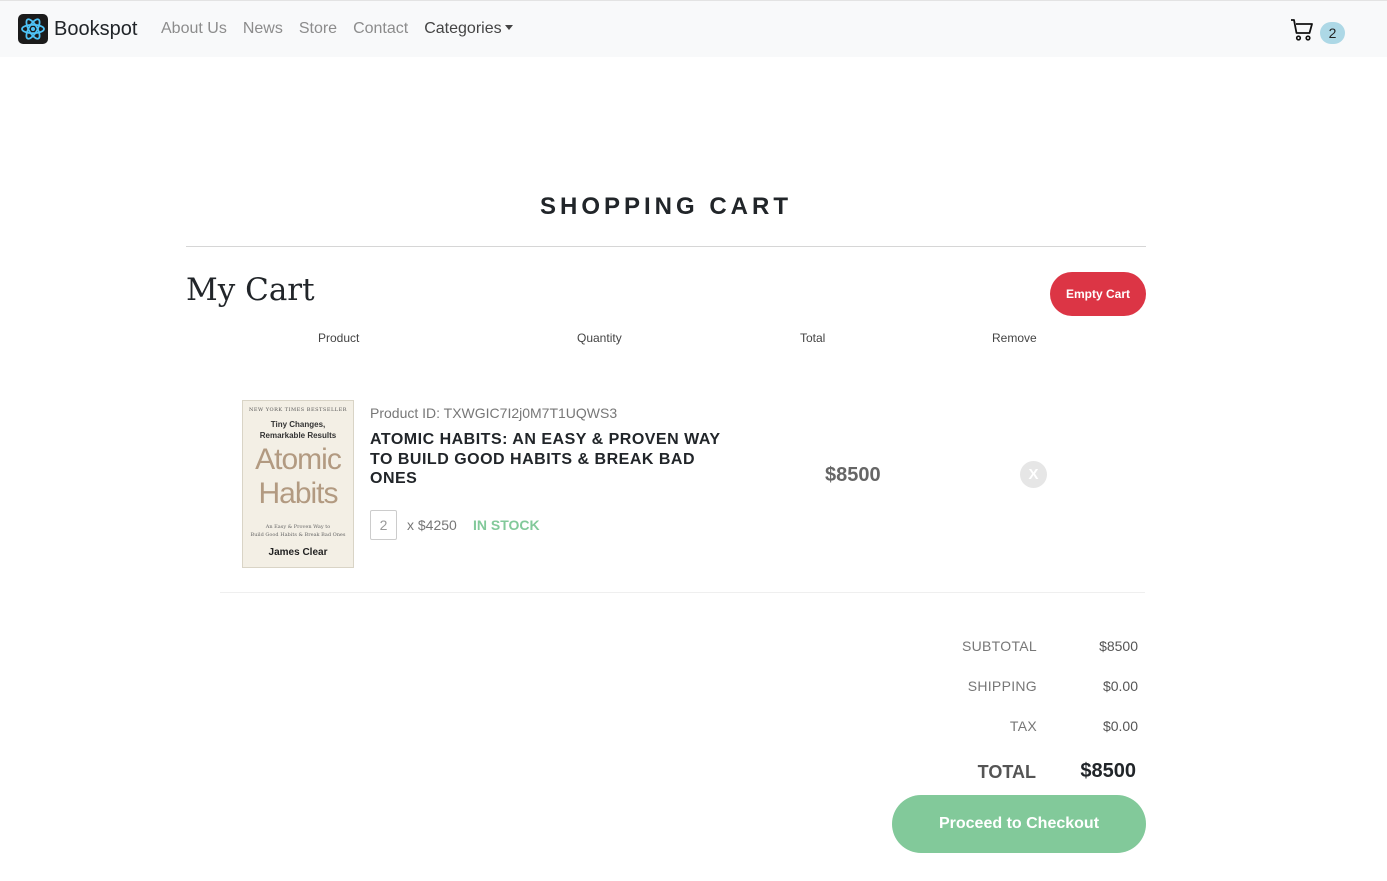 The width and height of the screenshot is (1387, 881). I want to click on column-header-quantity: Quantity, so click(599, 338).